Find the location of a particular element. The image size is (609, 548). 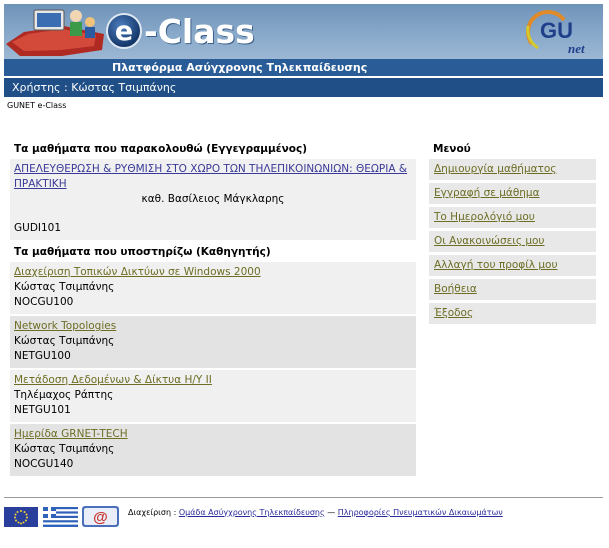

course-code: NOCGU140 is located at coordinates (44, 464).